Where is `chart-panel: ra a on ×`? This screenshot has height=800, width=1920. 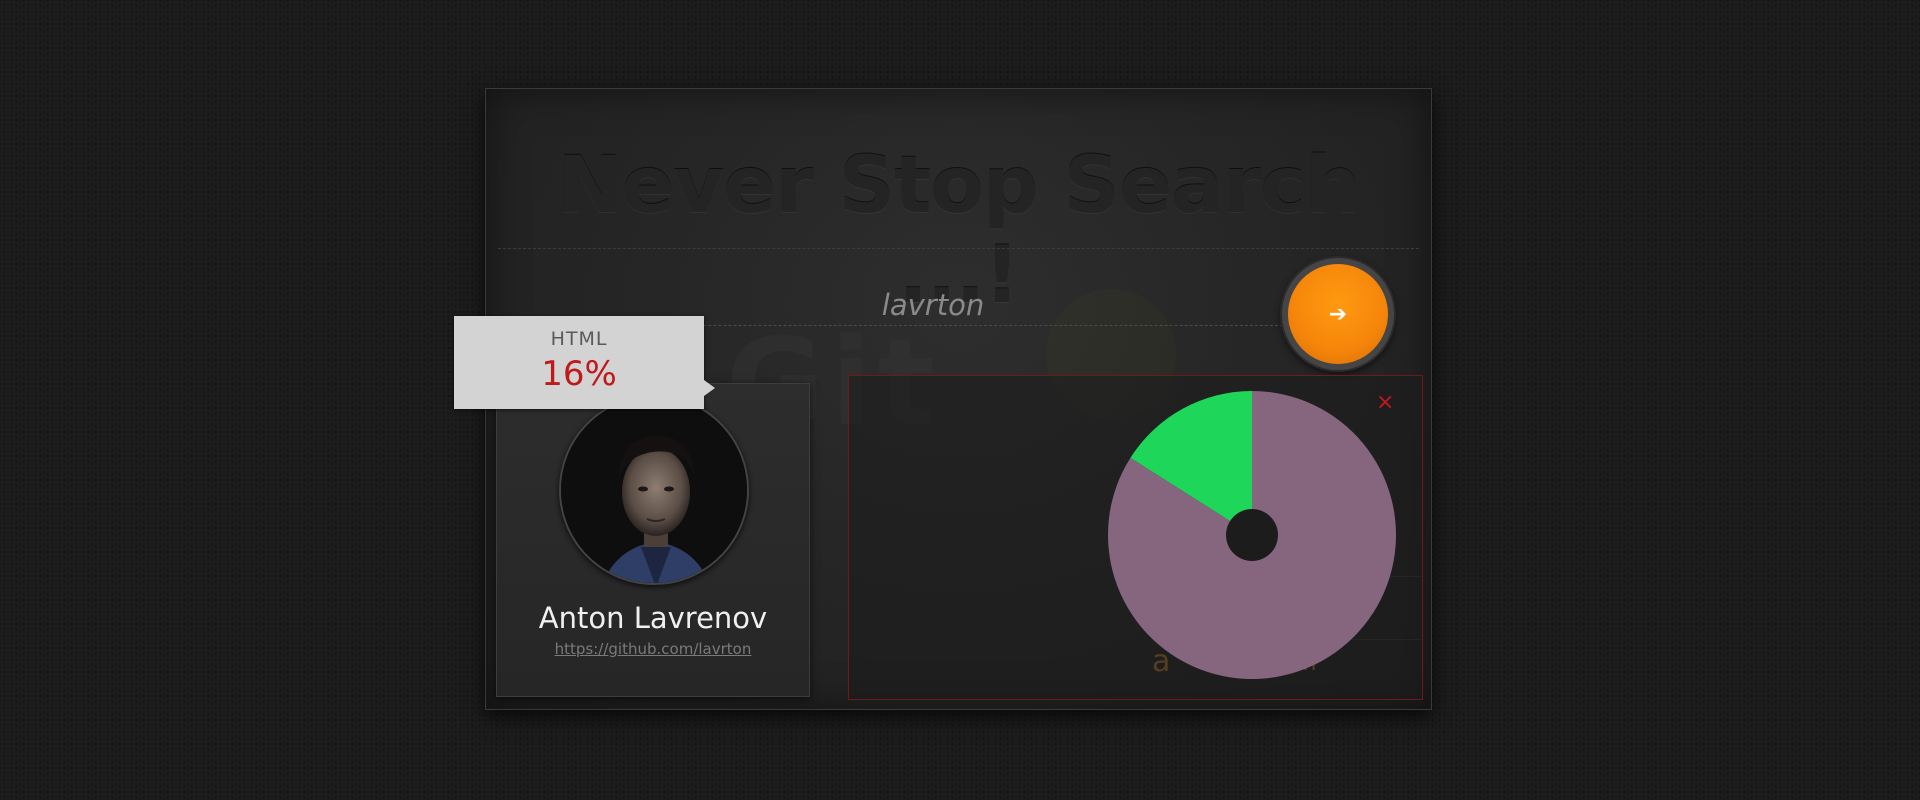 chart-panel: ra a on × is located at coordinates (1135, 537).